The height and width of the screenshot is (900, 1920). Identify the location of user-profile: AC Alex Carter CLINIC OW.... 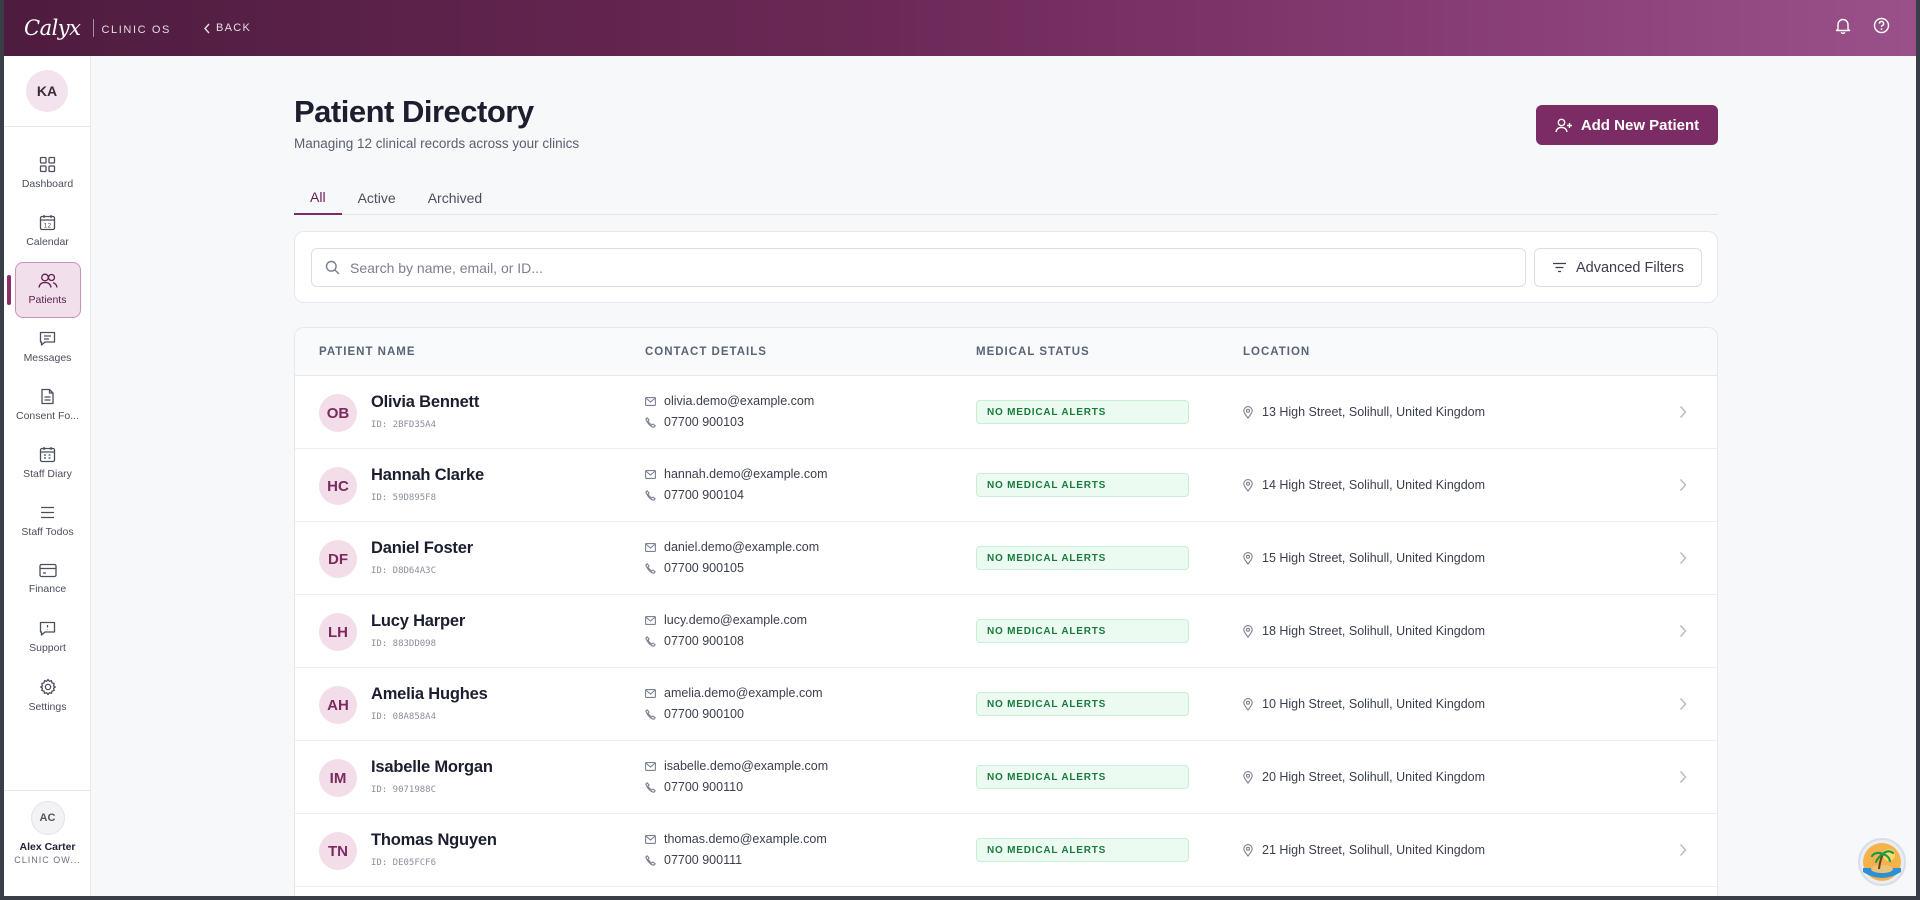
(47, 827).